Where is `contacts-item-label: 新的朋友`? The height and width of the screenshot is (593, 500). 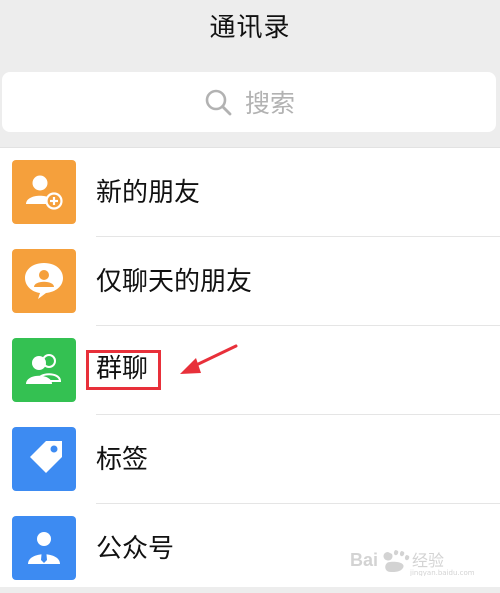 contacts-item-label: 新的朋友 is located at coordinates (148, 193).